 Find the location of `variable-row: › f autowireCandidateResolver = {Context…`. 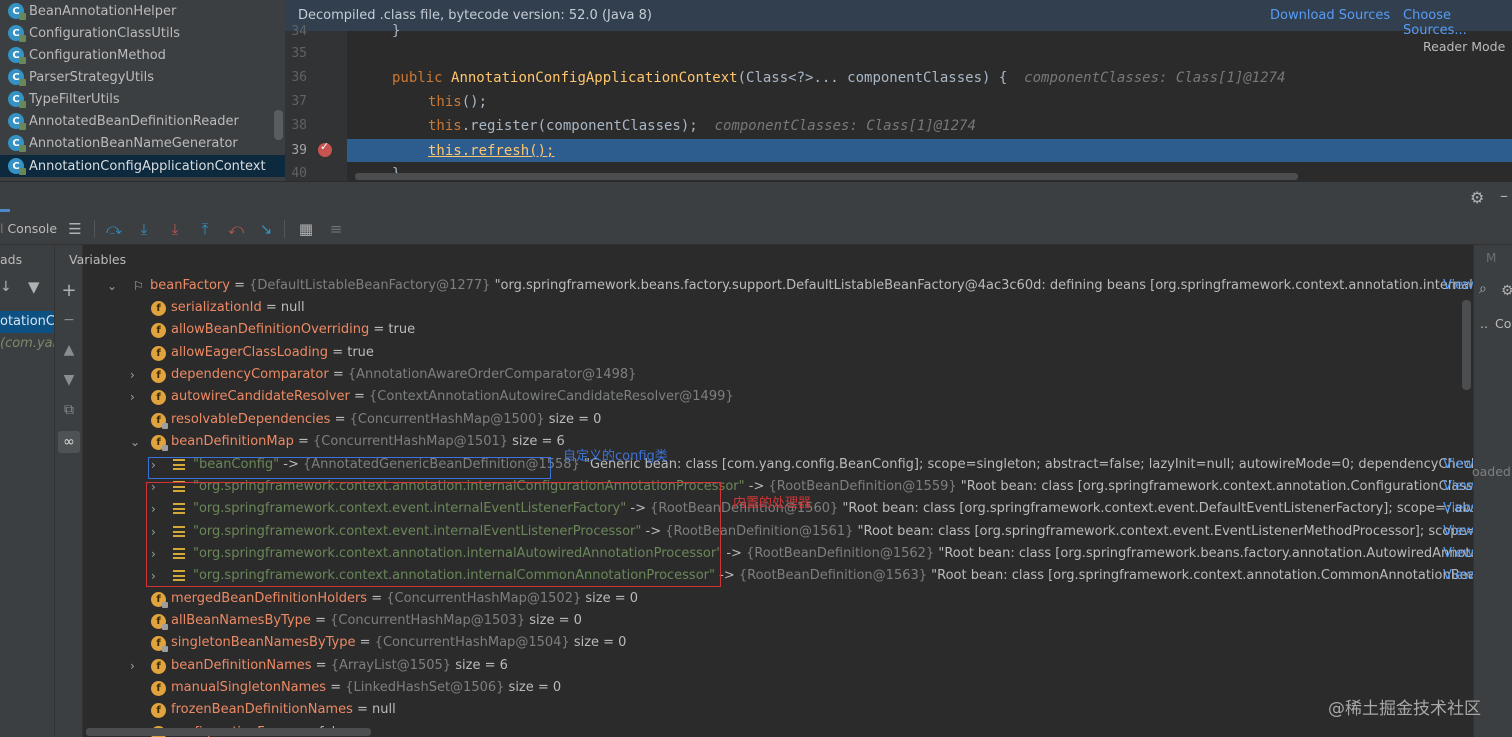

variable-row: › f autowireCandidateResolver = {Context… is located at coordinates (778, 397).